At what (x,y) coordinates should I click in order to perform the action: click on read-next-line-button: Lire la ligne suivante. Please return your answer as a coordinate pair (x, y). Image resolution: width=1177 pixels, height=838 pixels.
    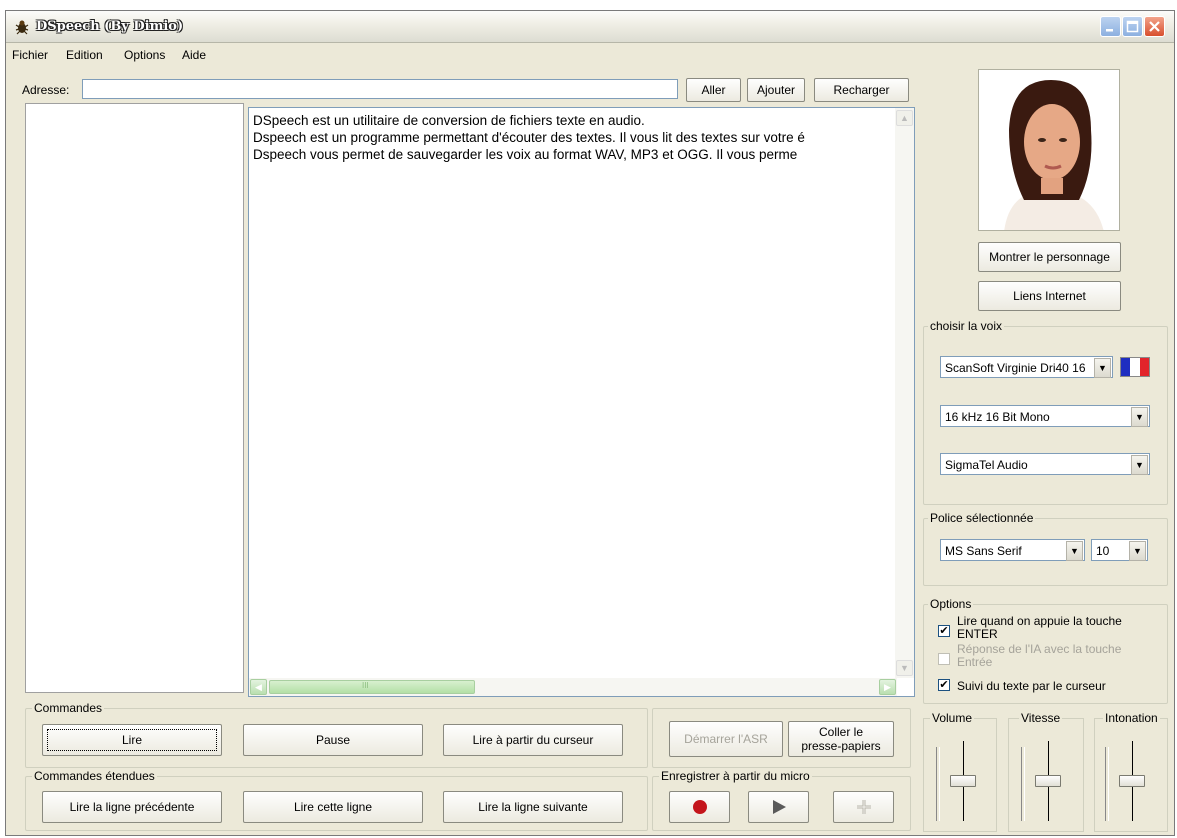
    Looking at the image, I should click on (533, 807).